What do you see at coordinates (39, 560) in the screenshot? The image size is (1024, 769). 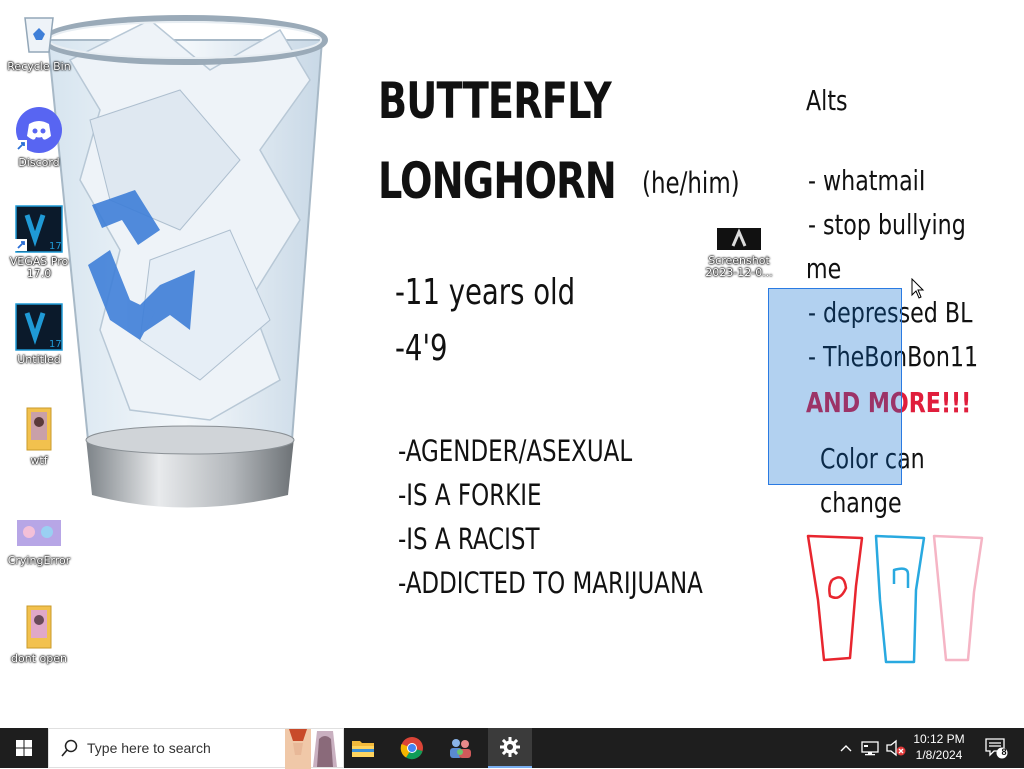 I see `desktop-icon-label: CryingError` at bounding box center [39, 560].